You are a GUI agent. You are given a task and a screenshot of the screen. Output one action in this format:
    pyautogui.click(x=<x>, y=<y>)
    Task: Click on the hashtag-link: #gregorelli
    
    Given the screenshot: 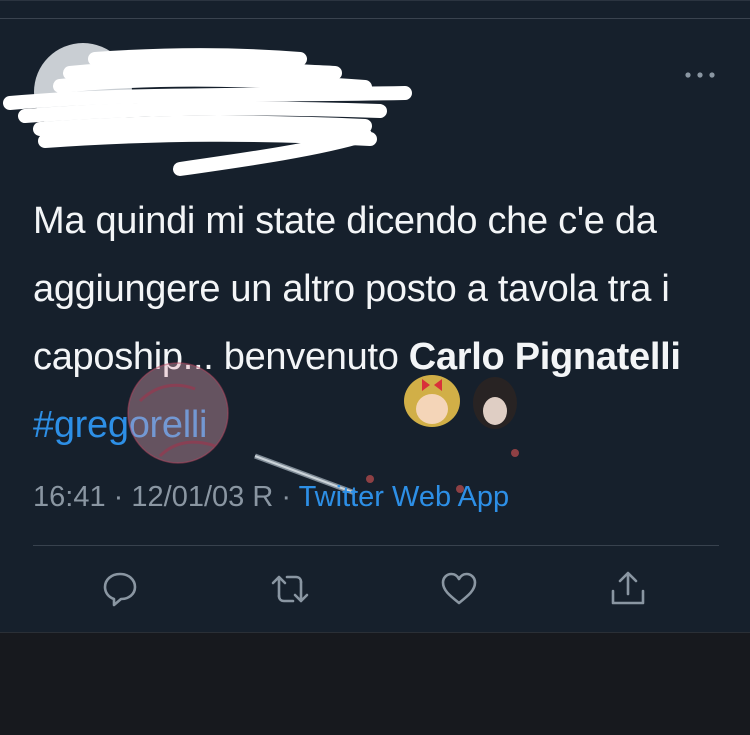 What is the action you would take?
    pyautogui.click(x=120, y=425)
    